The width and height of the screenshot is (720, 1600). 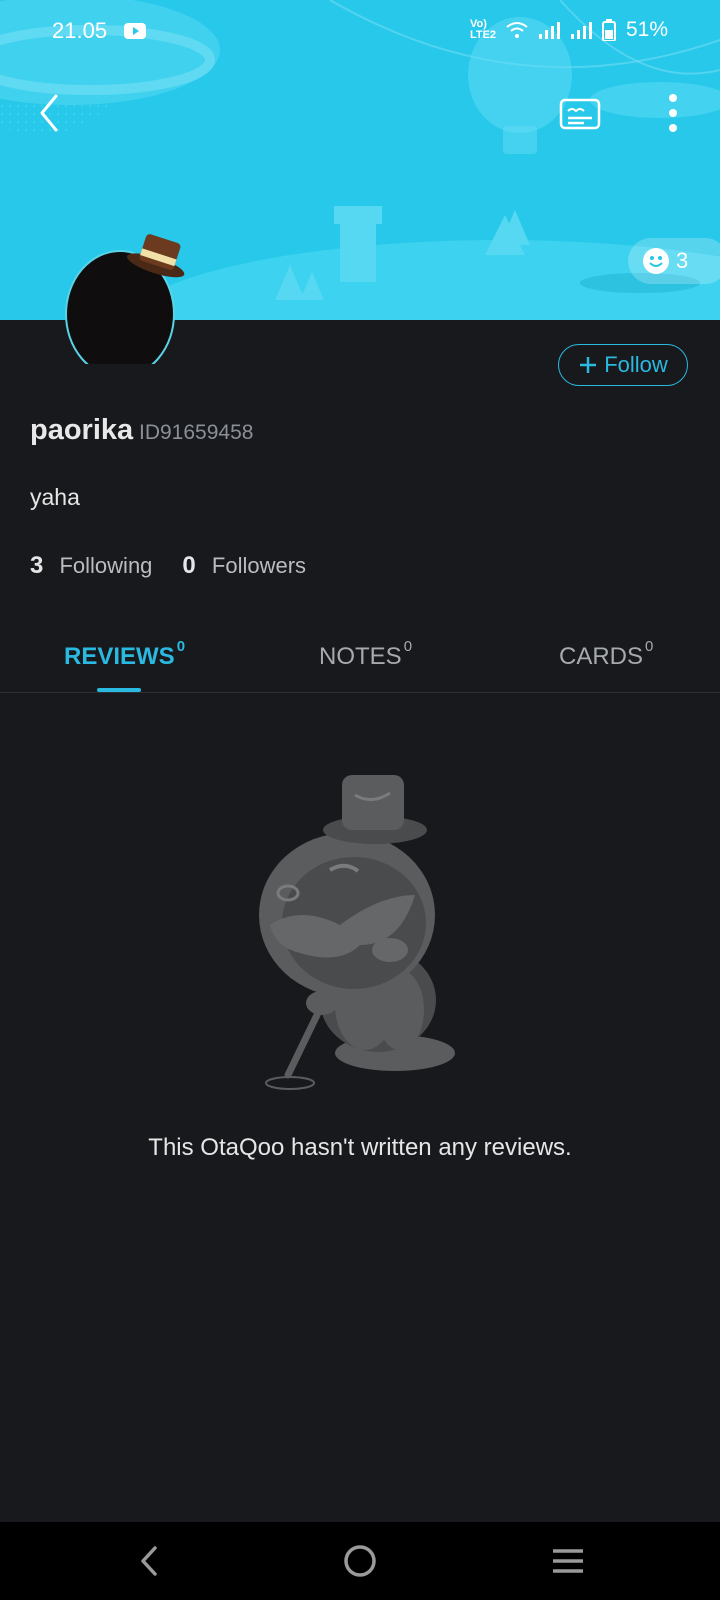 What do you see at coordinates (119, 656) in the screenshot?
I see `tab-reviews-label: REVIEWS` at bounding box center [119, 656].